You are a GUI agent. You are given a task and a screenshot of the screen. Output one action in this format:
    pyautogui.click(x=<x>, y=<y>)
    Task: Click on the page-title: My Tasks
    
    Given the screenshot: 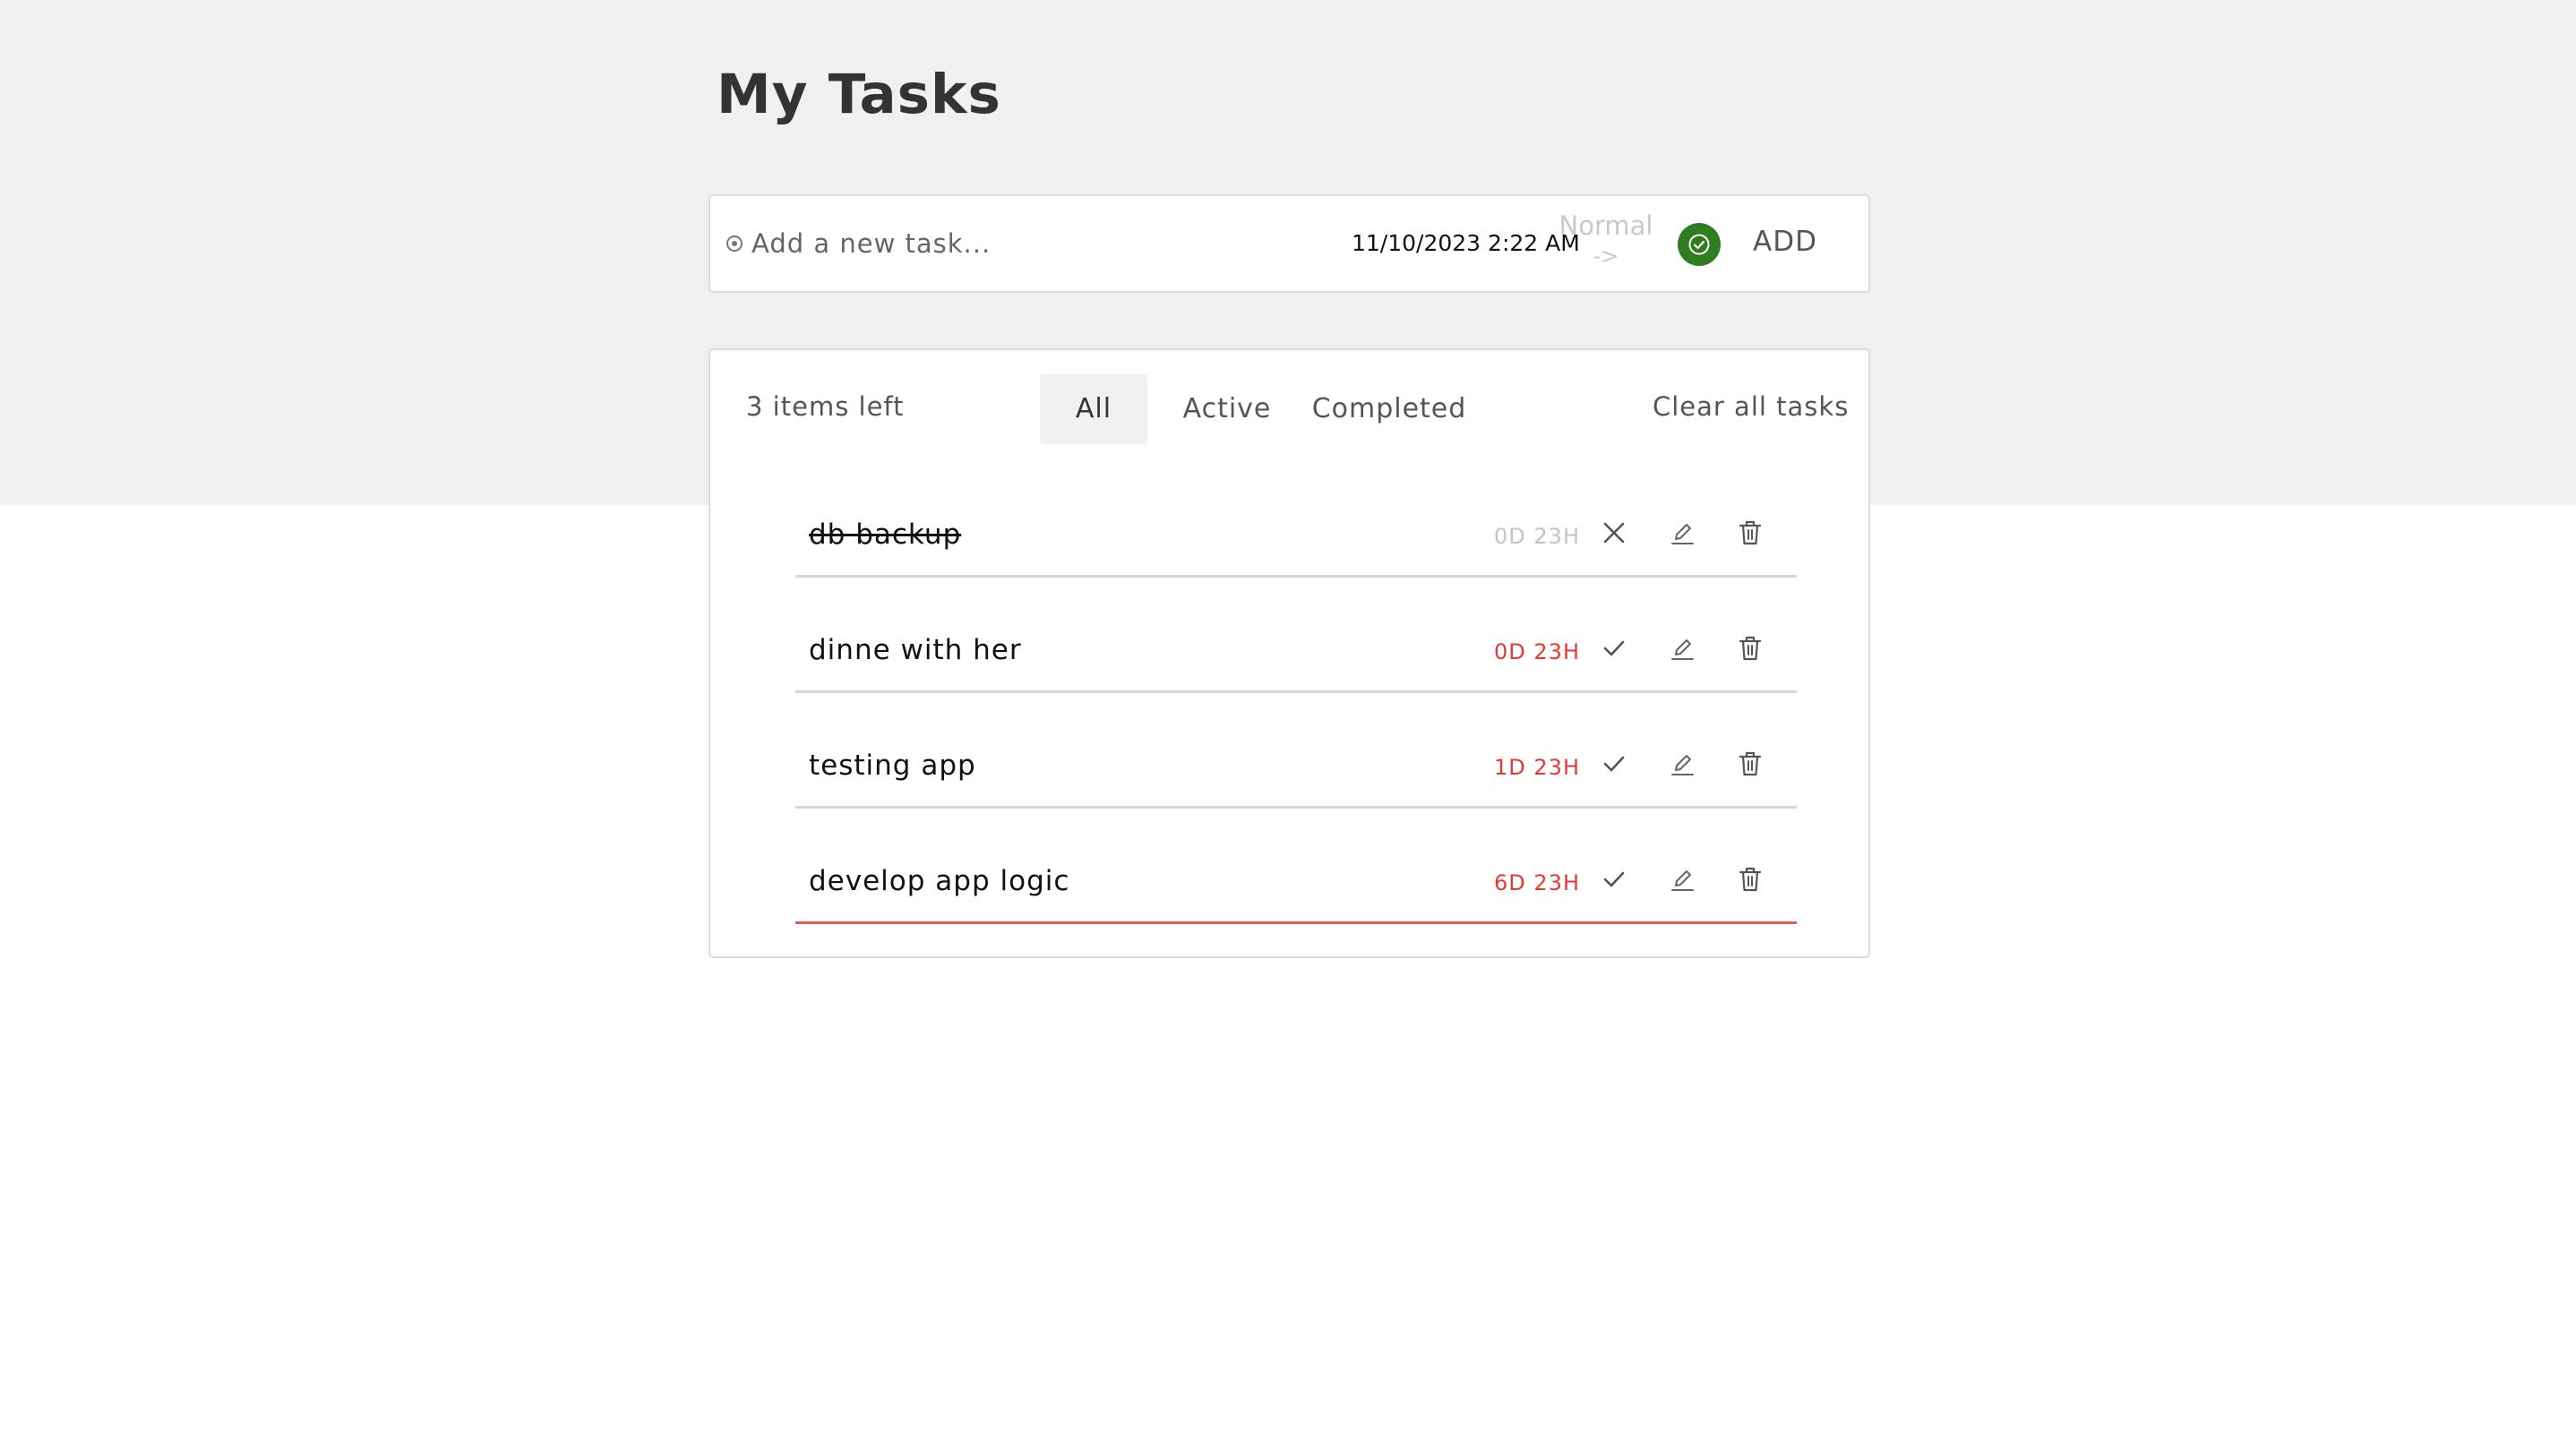 What is the action you would take?
    pyautogui.click(x=859, y=94)
    